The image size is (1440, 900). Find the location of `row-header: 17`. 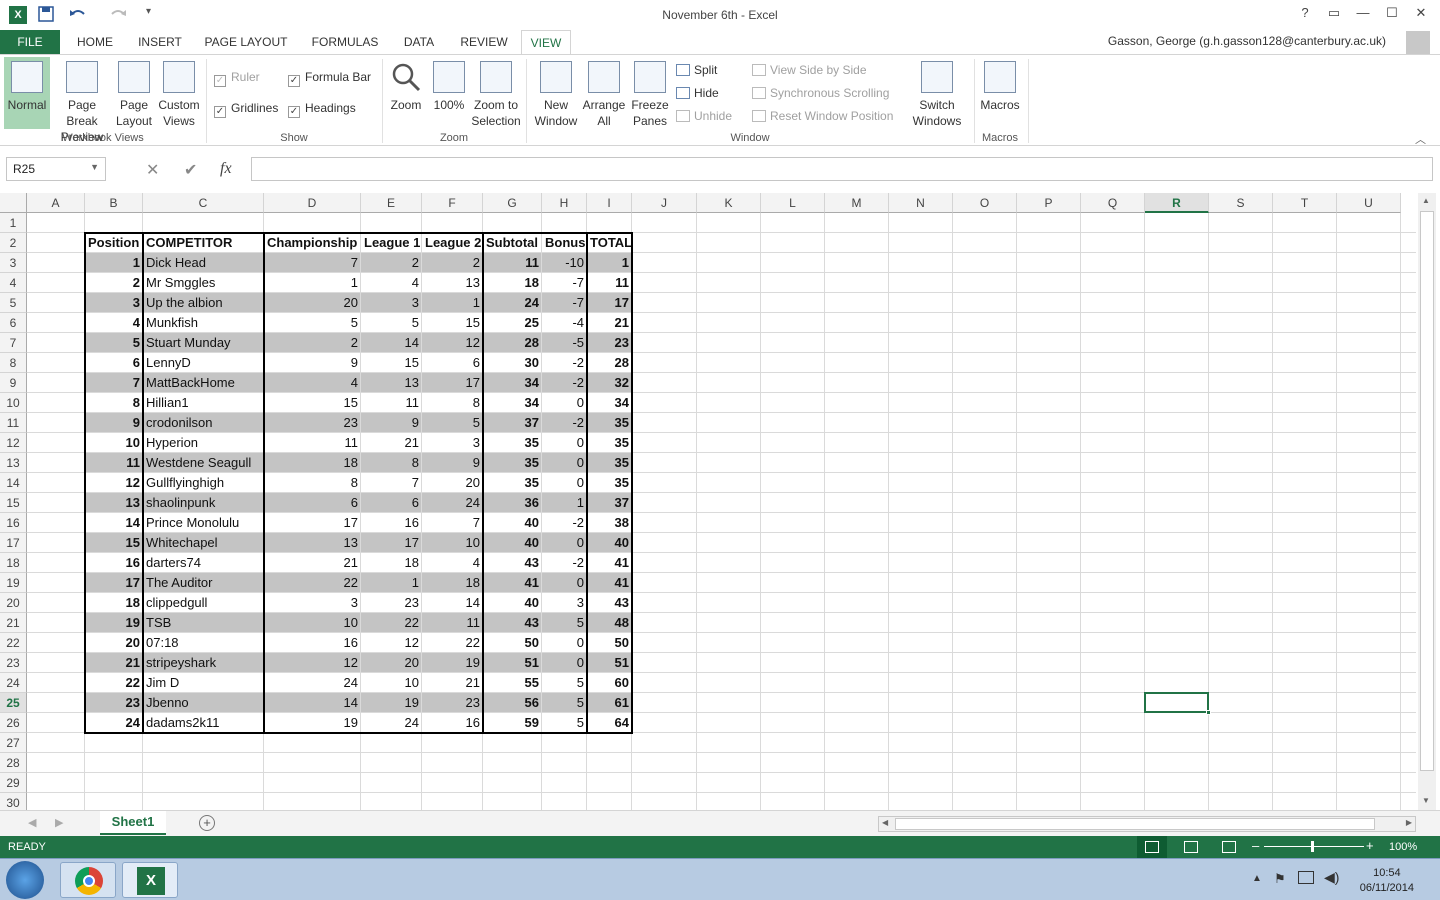

row-header: 17 is located at coordinates (13, 543).